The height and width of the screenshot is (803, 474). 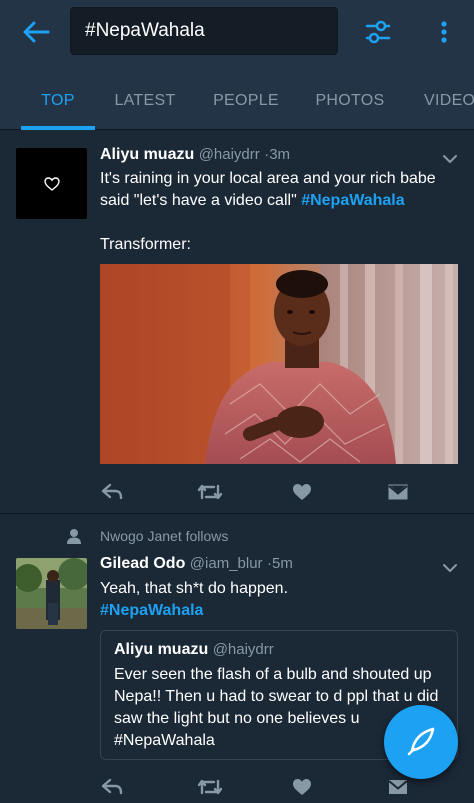 What do you see at coordinates (246, 101) in the screenshot?
I see `tab-people: PEOPLE` at bounding box center [246, 101].